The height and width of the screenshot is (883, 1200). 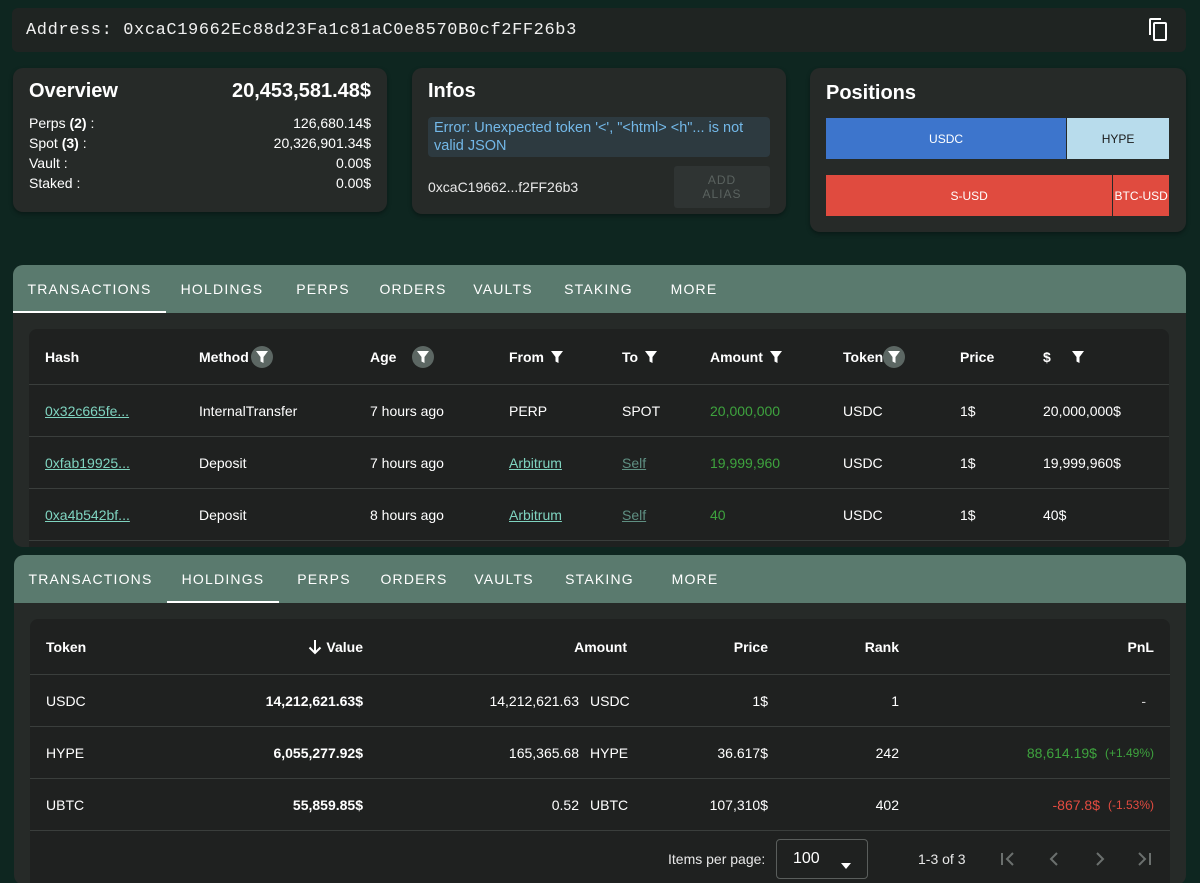 What do you see at coordinates (1055, 514) in the screenshot?
I see `tx-usd: 40$` at bounding box center [1055, 514].